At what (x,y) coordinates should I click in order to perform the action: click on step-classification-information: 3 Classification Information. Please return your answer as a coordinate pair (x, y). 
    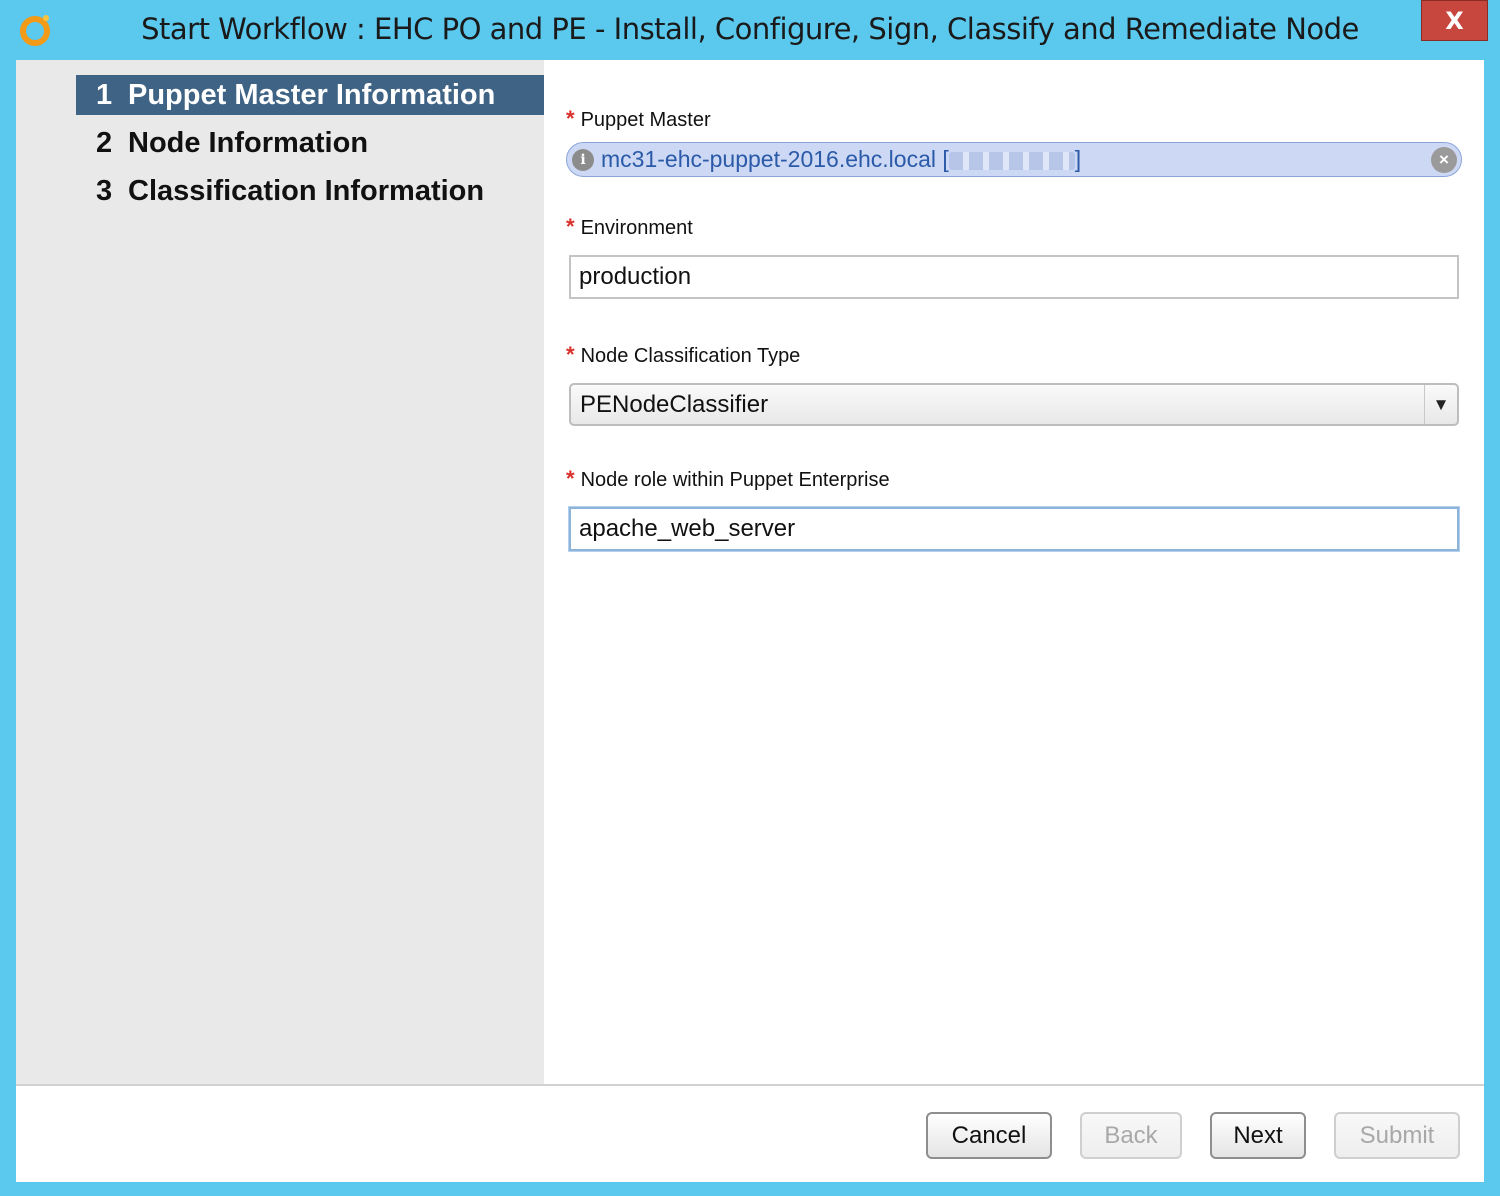
    Looking at the image, I should click on (310, 191).